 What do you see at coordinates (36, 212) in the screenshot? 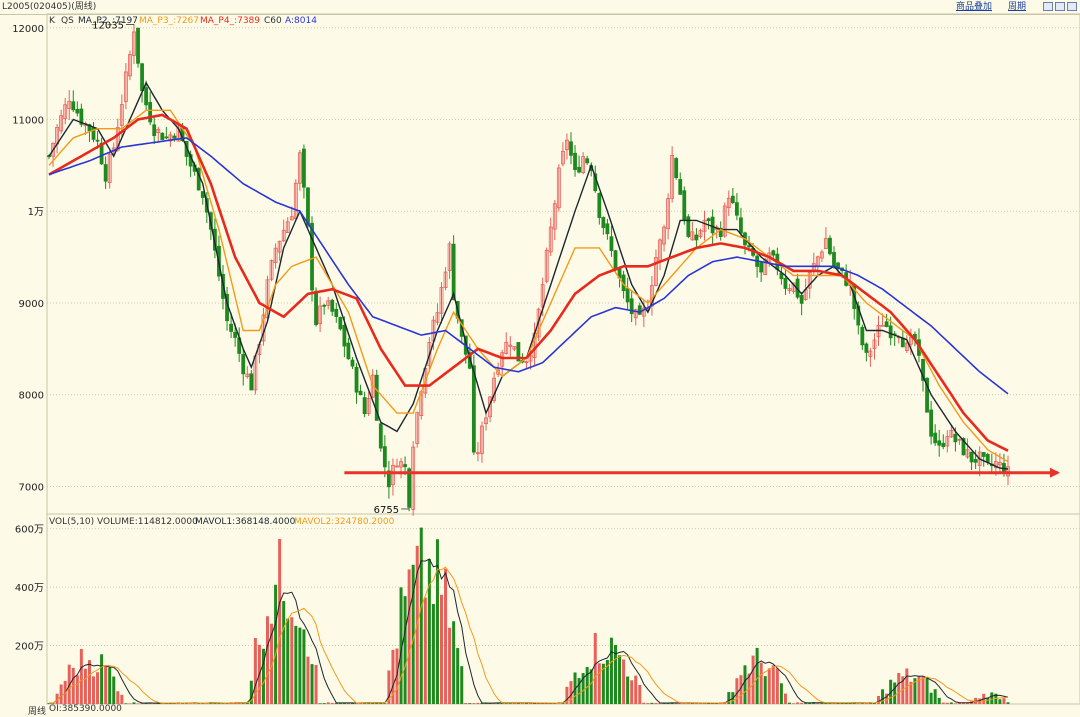
I see `price-tick-label: 1万` at bounding box center [36, 212].